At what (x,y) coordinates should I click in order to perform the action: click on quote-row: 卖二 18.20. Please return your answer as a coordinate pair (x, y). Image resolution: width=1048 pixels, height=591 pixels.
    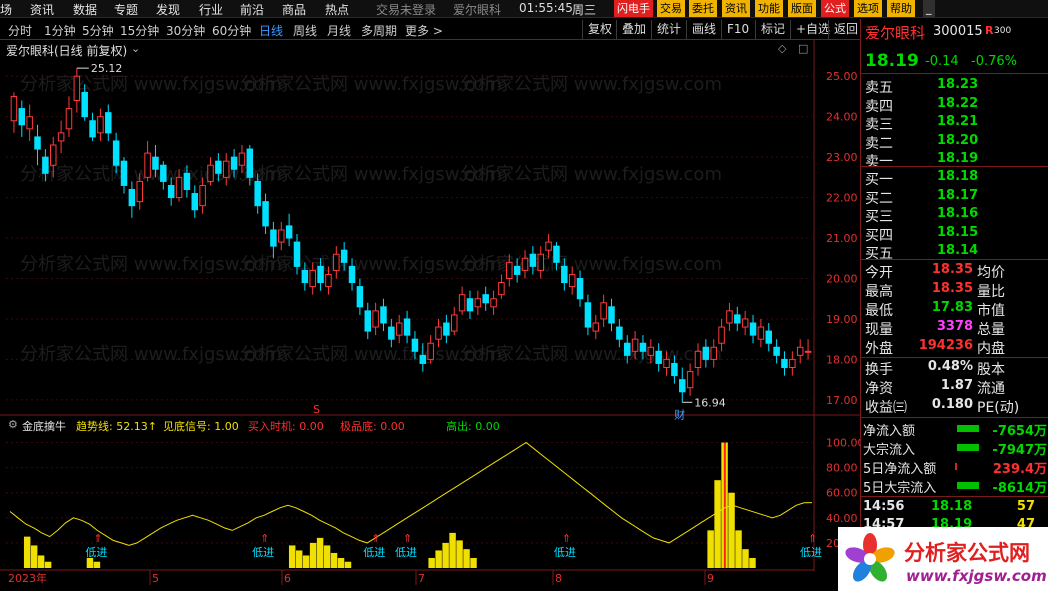
    Looking at the image, I should click on (954, 142).